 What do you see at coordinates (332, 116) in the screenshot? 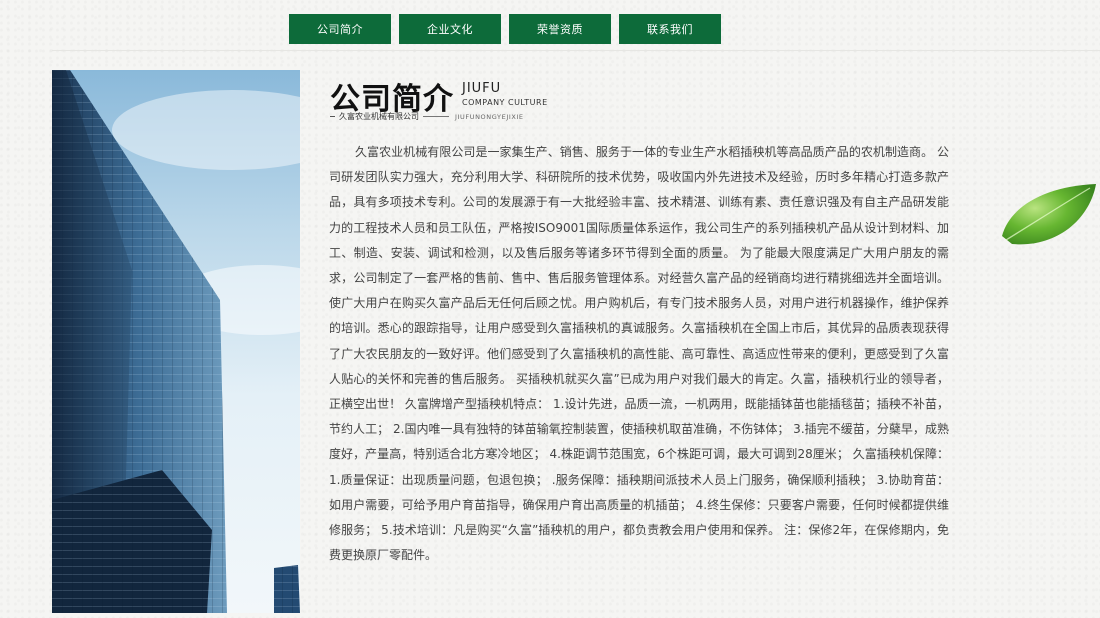
I see `dash-divider` at bounding box center [332, 116].